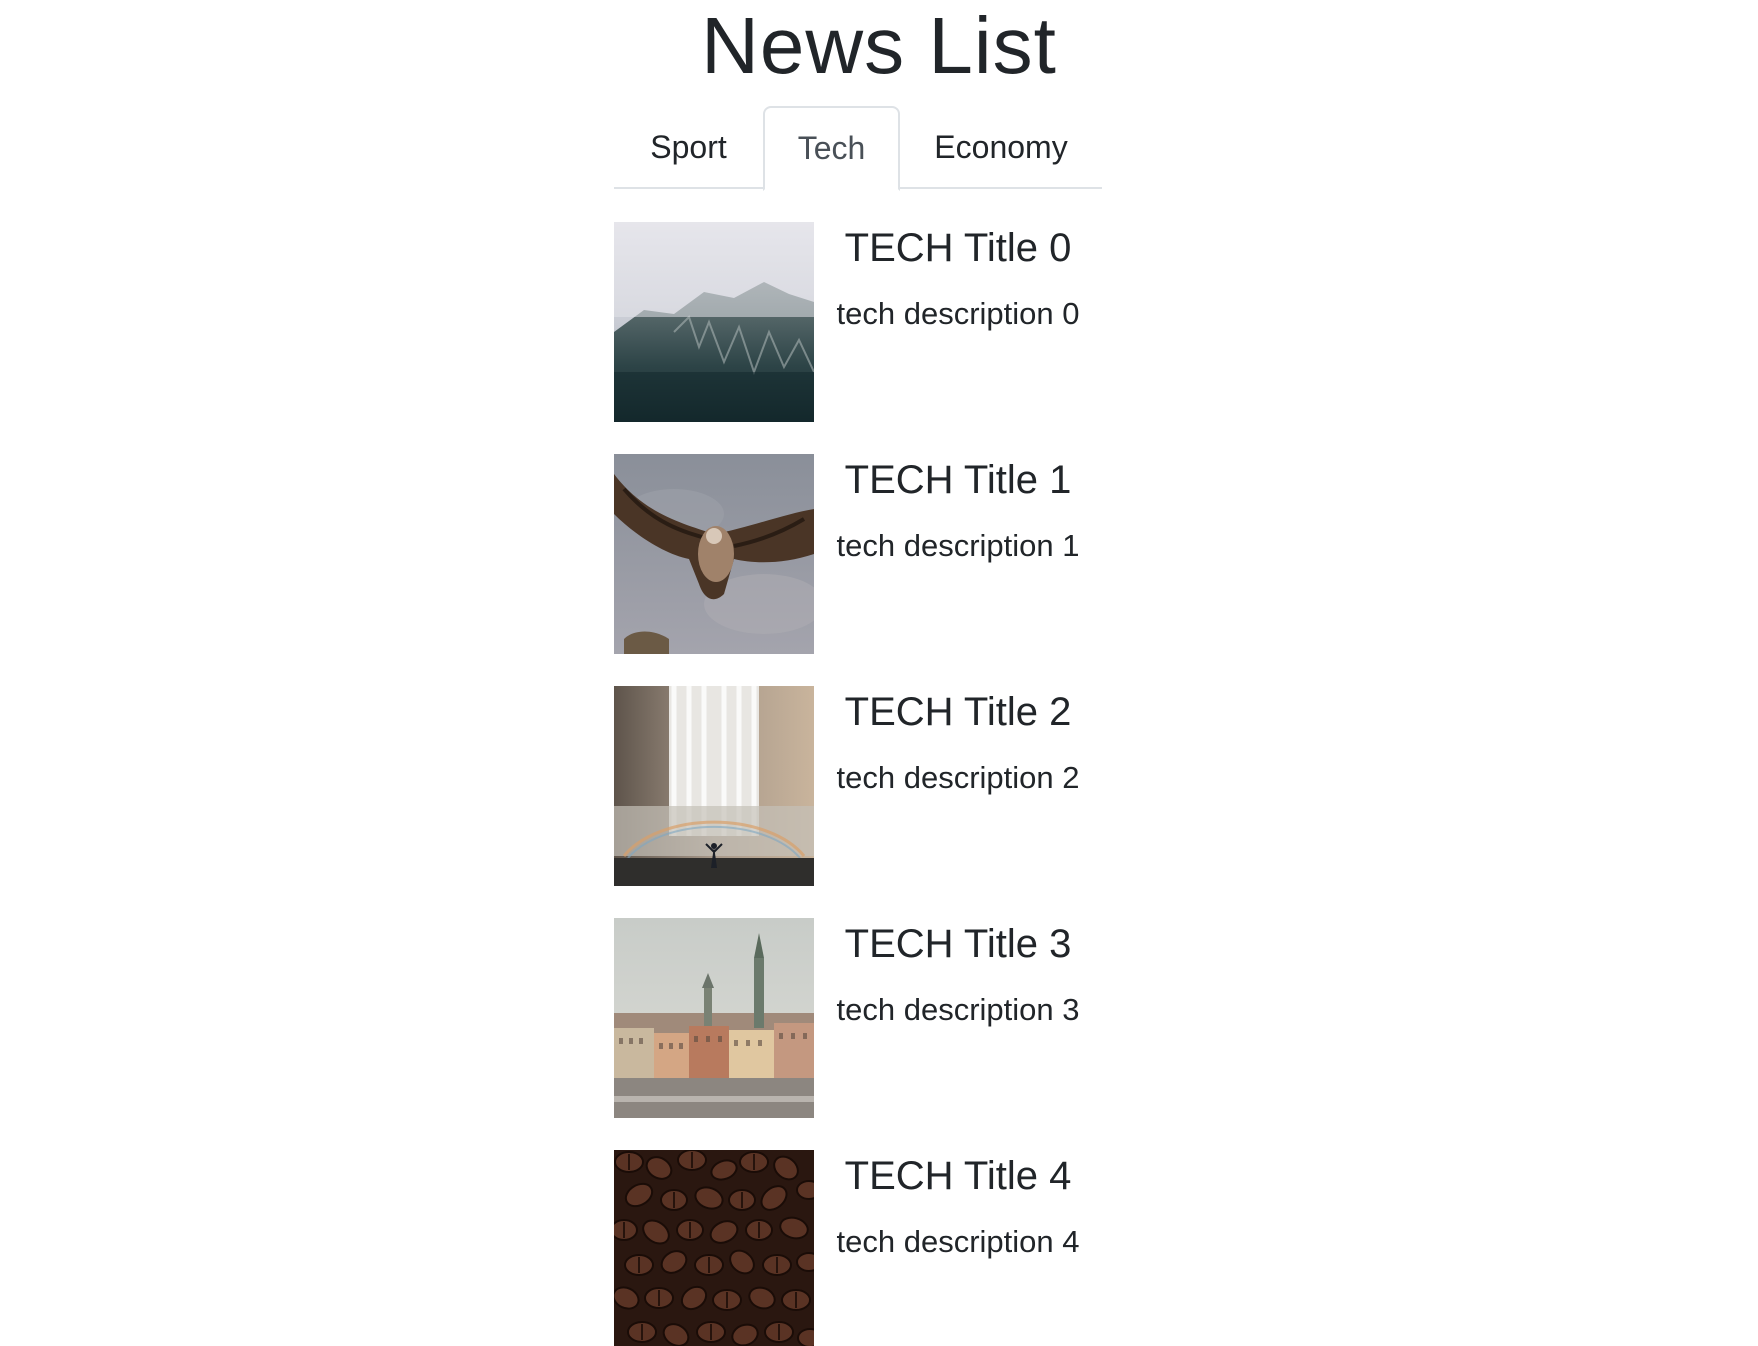  Describe the element at coordinates (831, 148) in the screenshot. I see `tab-tech: Tech` at that location.